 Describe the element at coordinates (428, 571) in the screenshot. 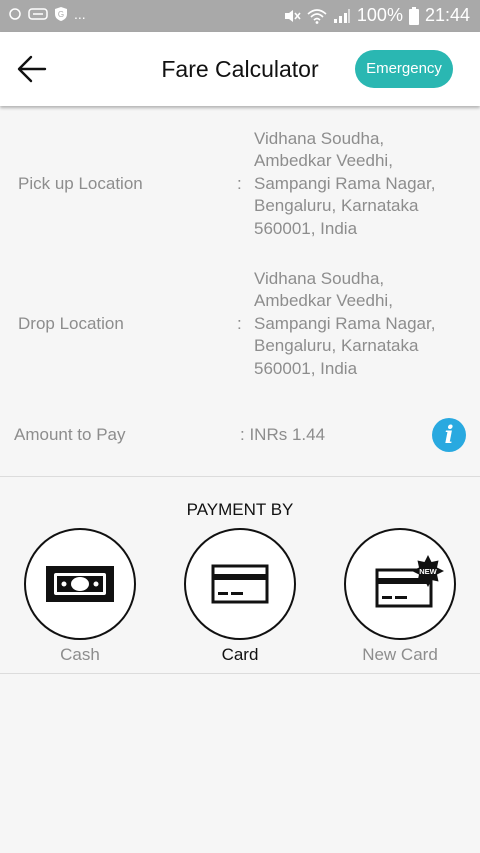

I see `new-badge: NEW` at that location.